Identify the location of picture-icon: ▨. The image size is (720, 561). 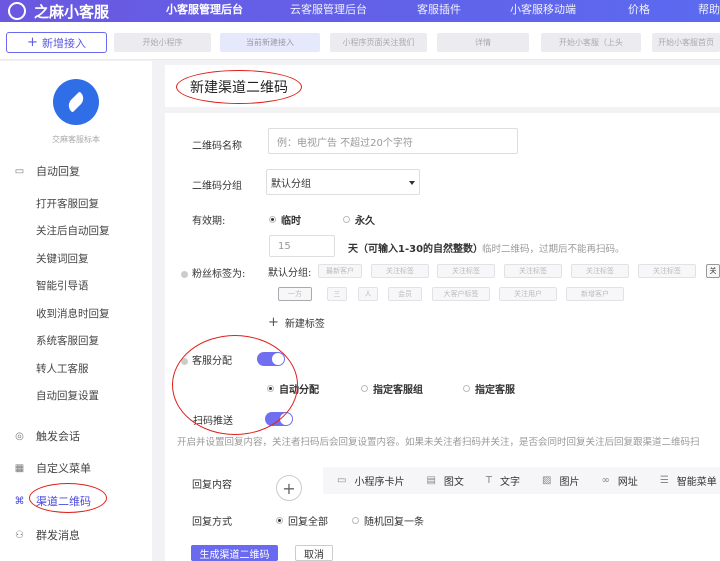
(547, 480).